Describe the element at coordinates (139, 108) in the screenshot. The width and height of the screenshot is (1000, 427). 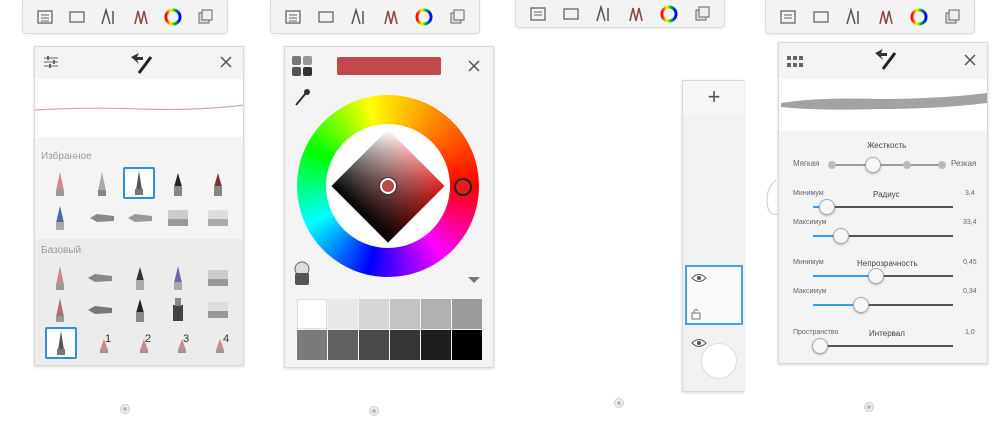
I see `stroke-preview` at that location.